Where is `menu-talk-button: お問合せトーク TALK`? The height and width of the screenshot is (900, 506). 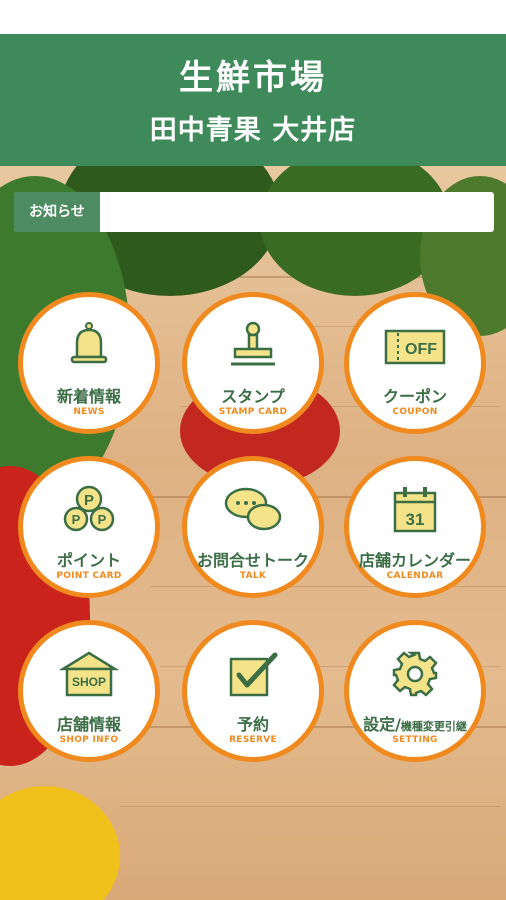 menu-talk-button: お問合せトーク TALK is located at coordinates (253, 527).